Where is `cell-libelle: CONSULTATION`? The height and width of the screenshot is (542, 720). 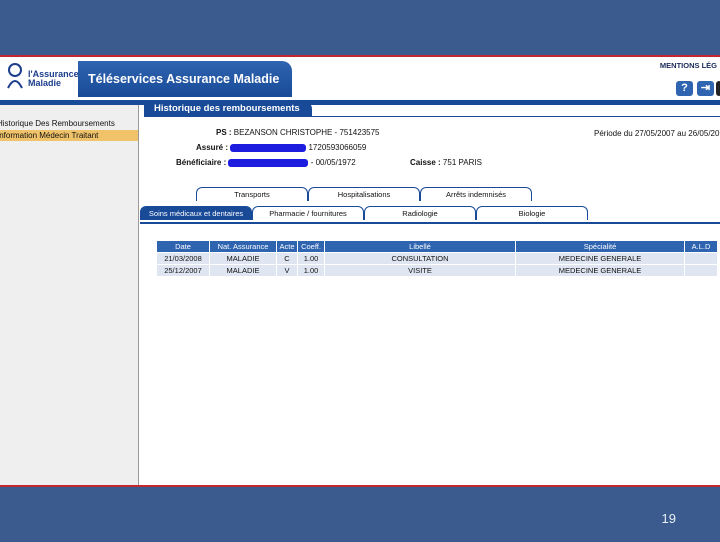 cell-libelle: CONSULTATION is located at coordinates (420, 258).